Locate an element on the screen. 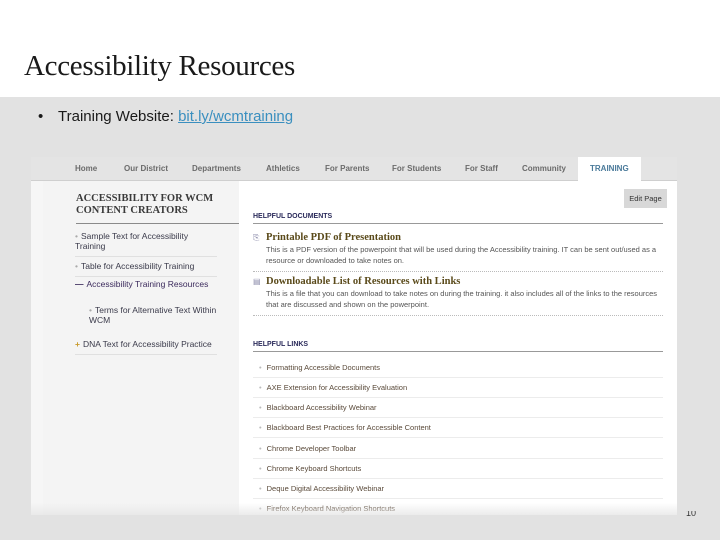 This screenshot has height=540, width=720. helpful-documents-heading: HELPFUL DOCUMENTS is located at coordinates (458, 218).